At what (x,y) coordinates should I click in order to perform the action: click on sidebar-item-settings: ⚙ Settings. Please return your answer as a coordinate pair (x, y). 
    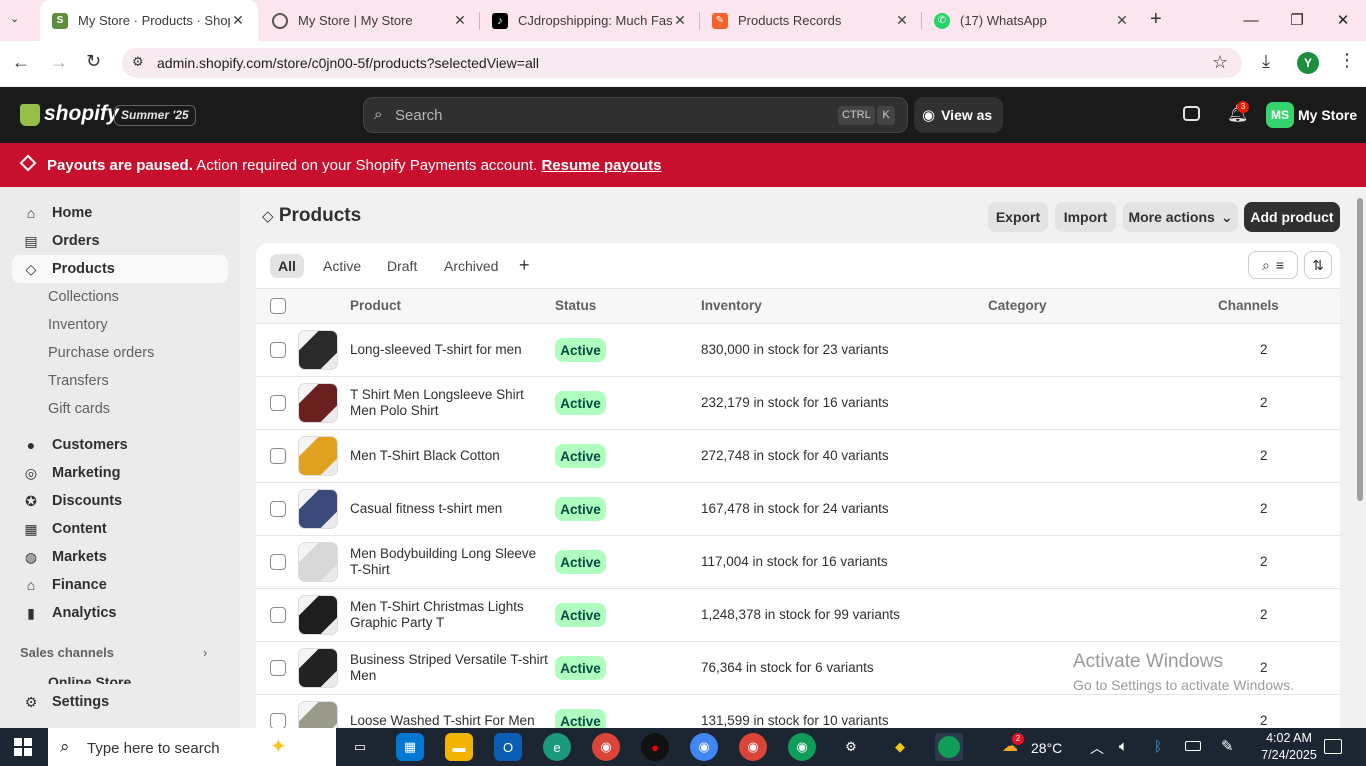
    Looking at the image, I should click on (120, 702).